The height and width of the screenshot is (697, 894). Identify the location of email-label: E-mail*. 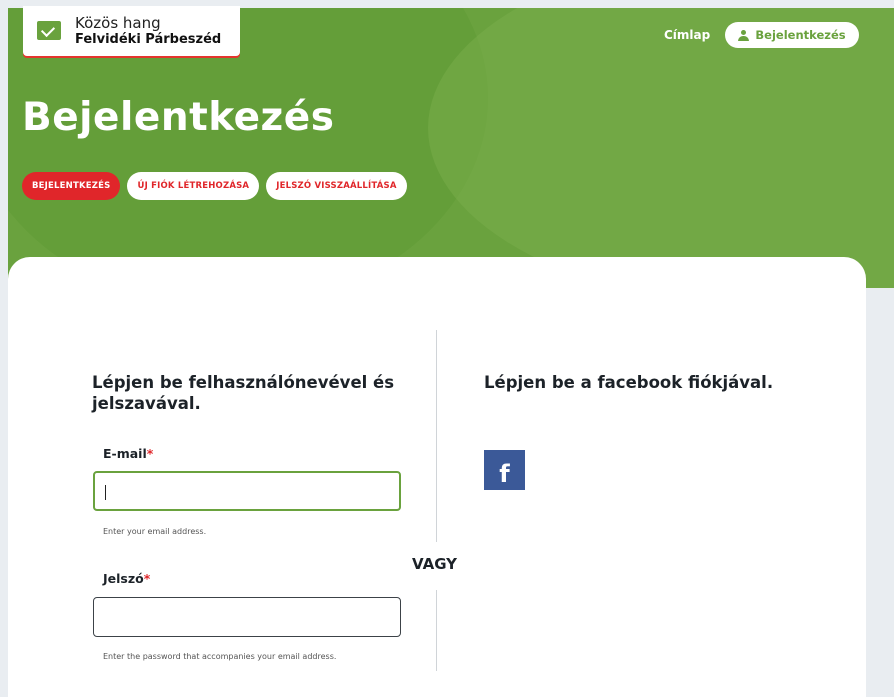
(128, 453).